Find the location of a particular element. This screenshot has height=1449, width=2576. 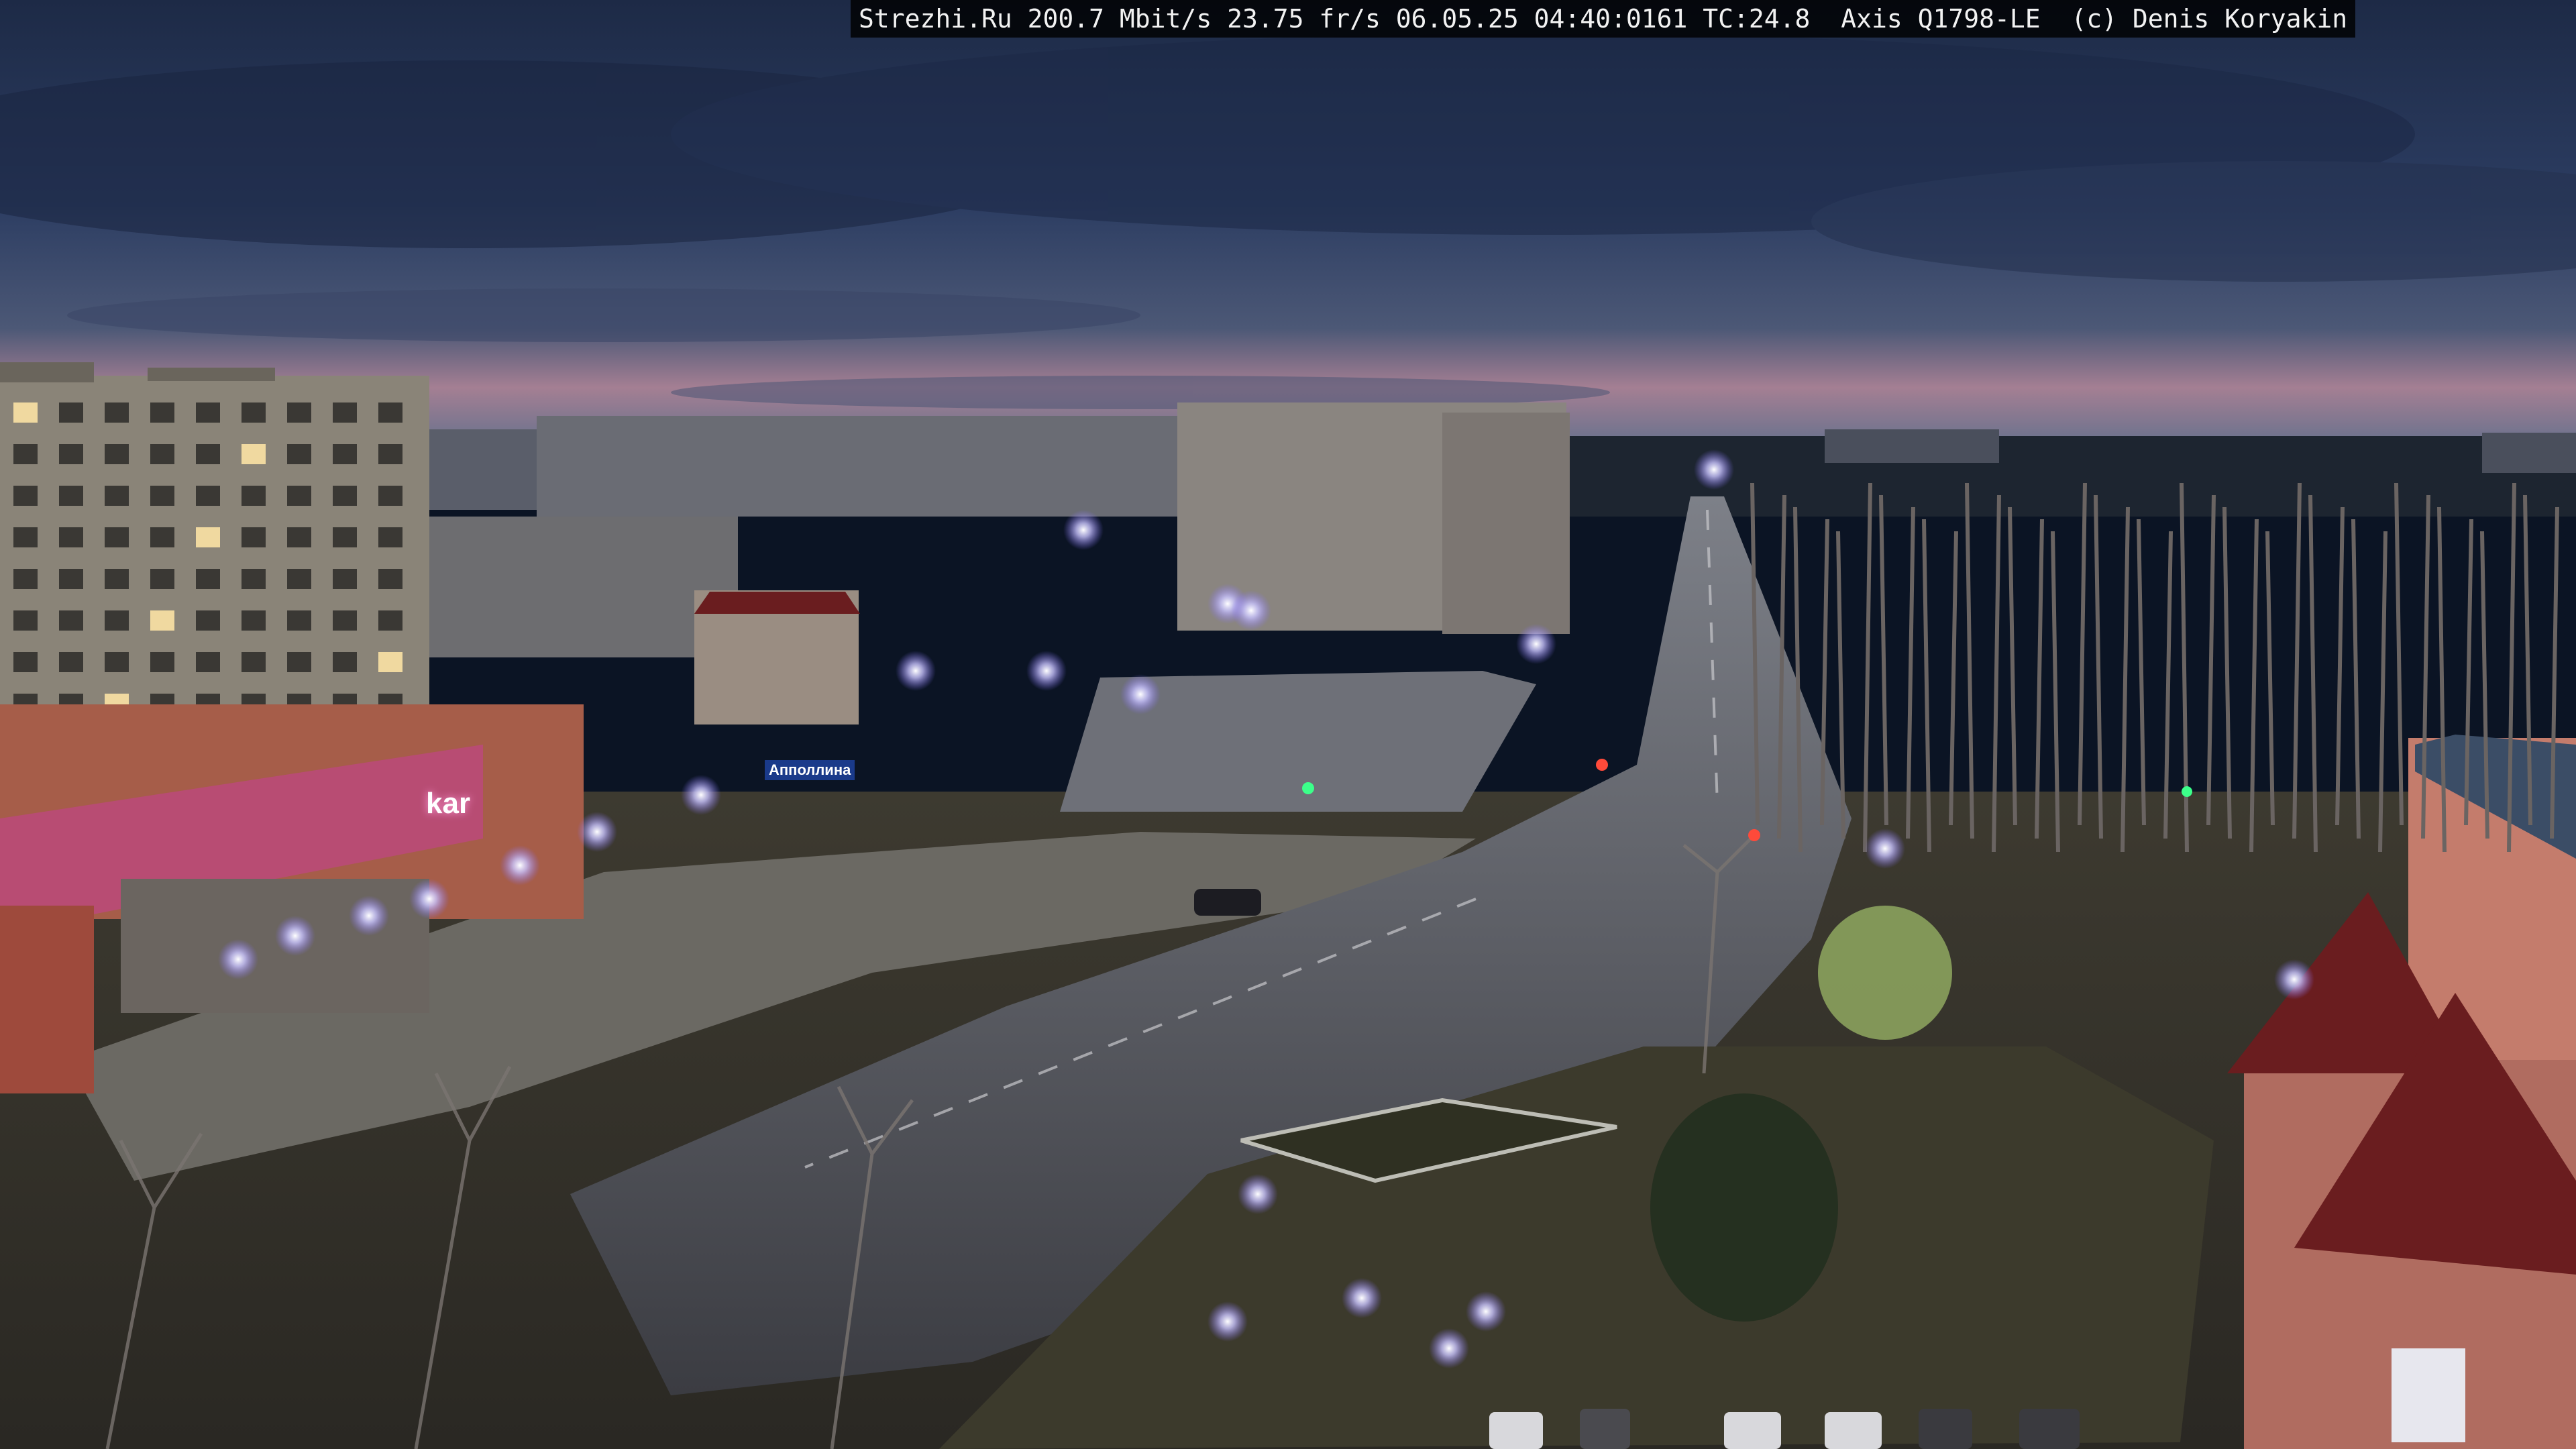

moving-car is located at coordinates (1227, 902).